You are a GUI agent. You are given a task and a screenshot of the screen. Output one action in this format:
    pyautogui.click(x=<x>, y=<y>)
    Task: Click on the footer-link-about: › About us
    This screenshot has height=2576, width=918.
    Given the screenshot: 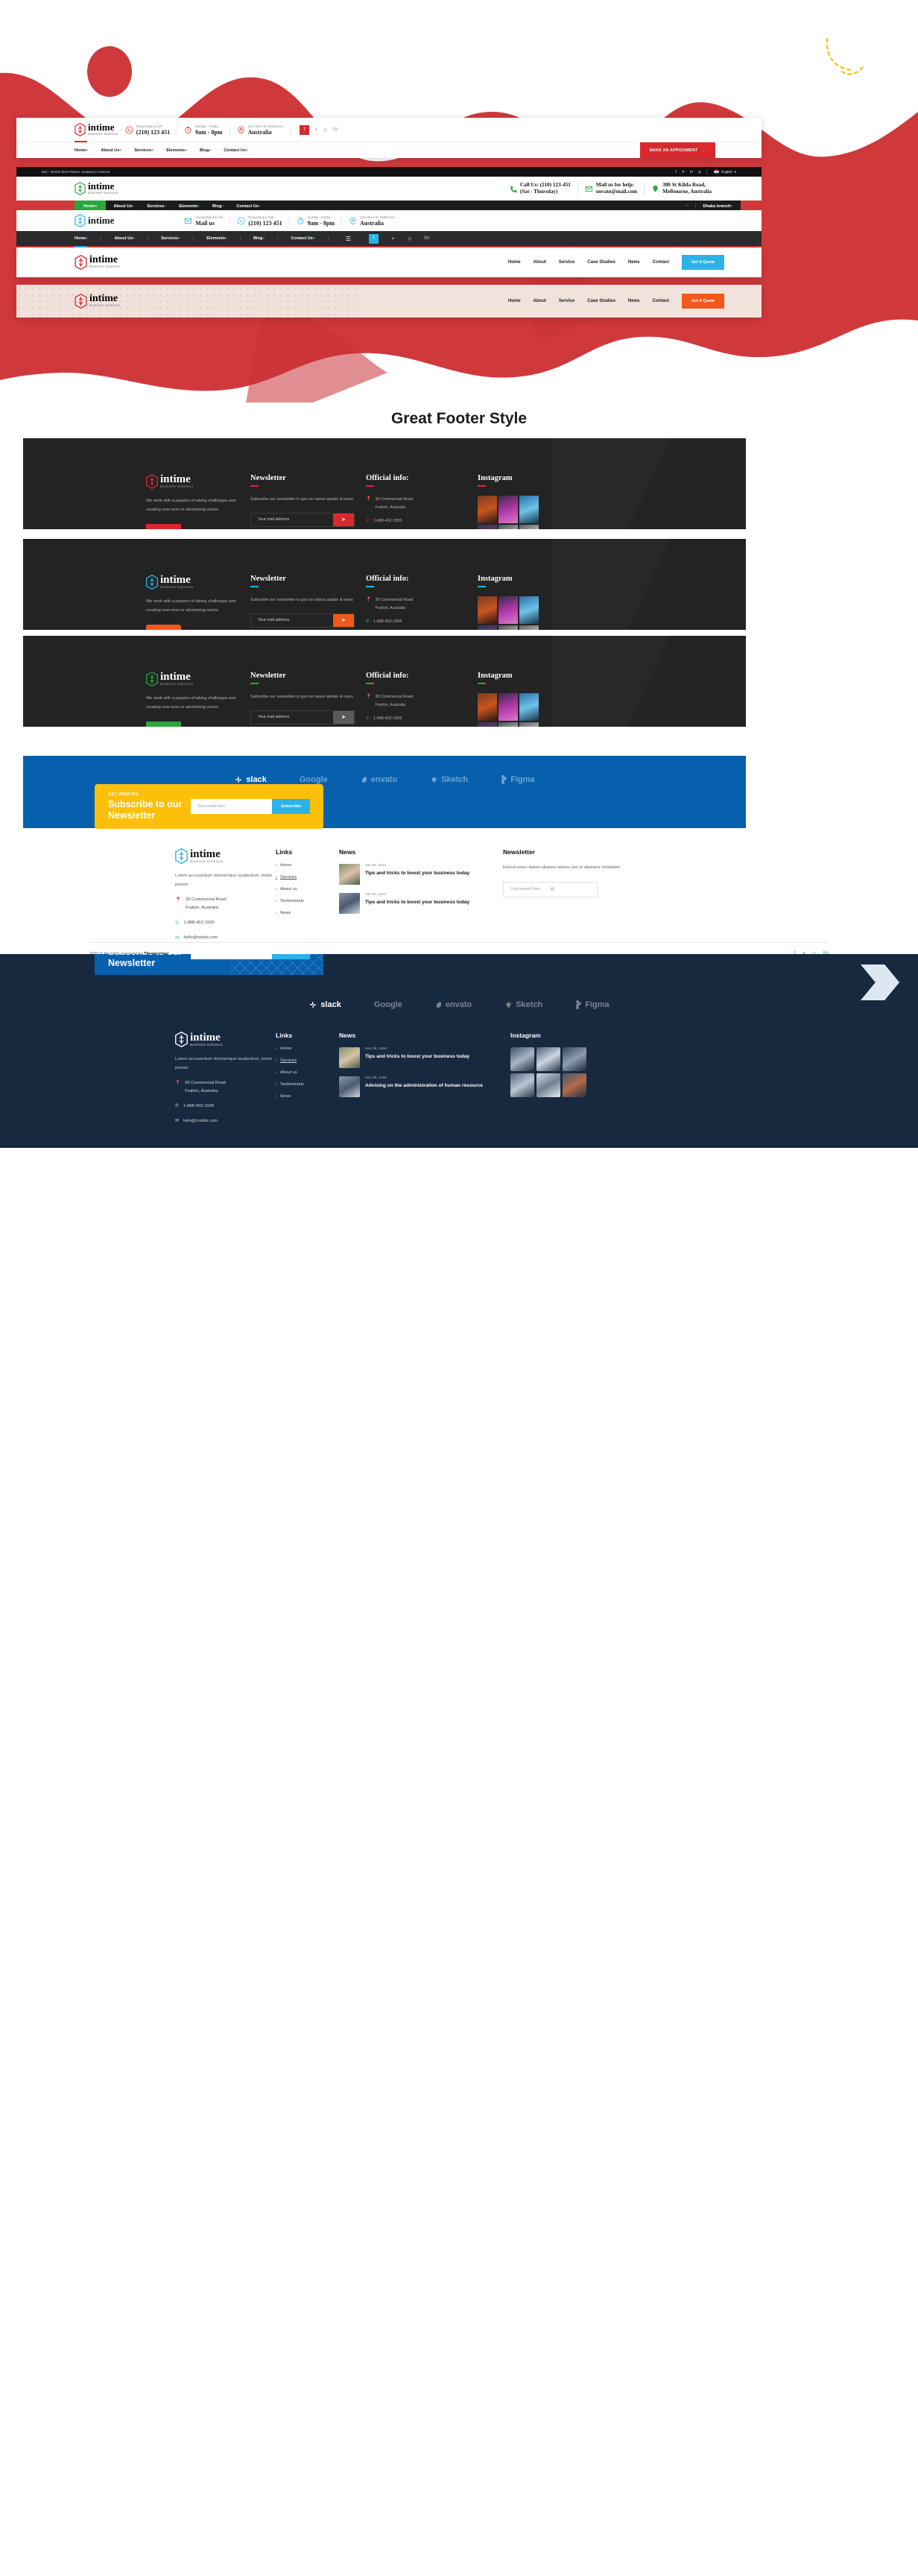 What is the action you would take?
    pyautogui.click(x=307, y=889)
    